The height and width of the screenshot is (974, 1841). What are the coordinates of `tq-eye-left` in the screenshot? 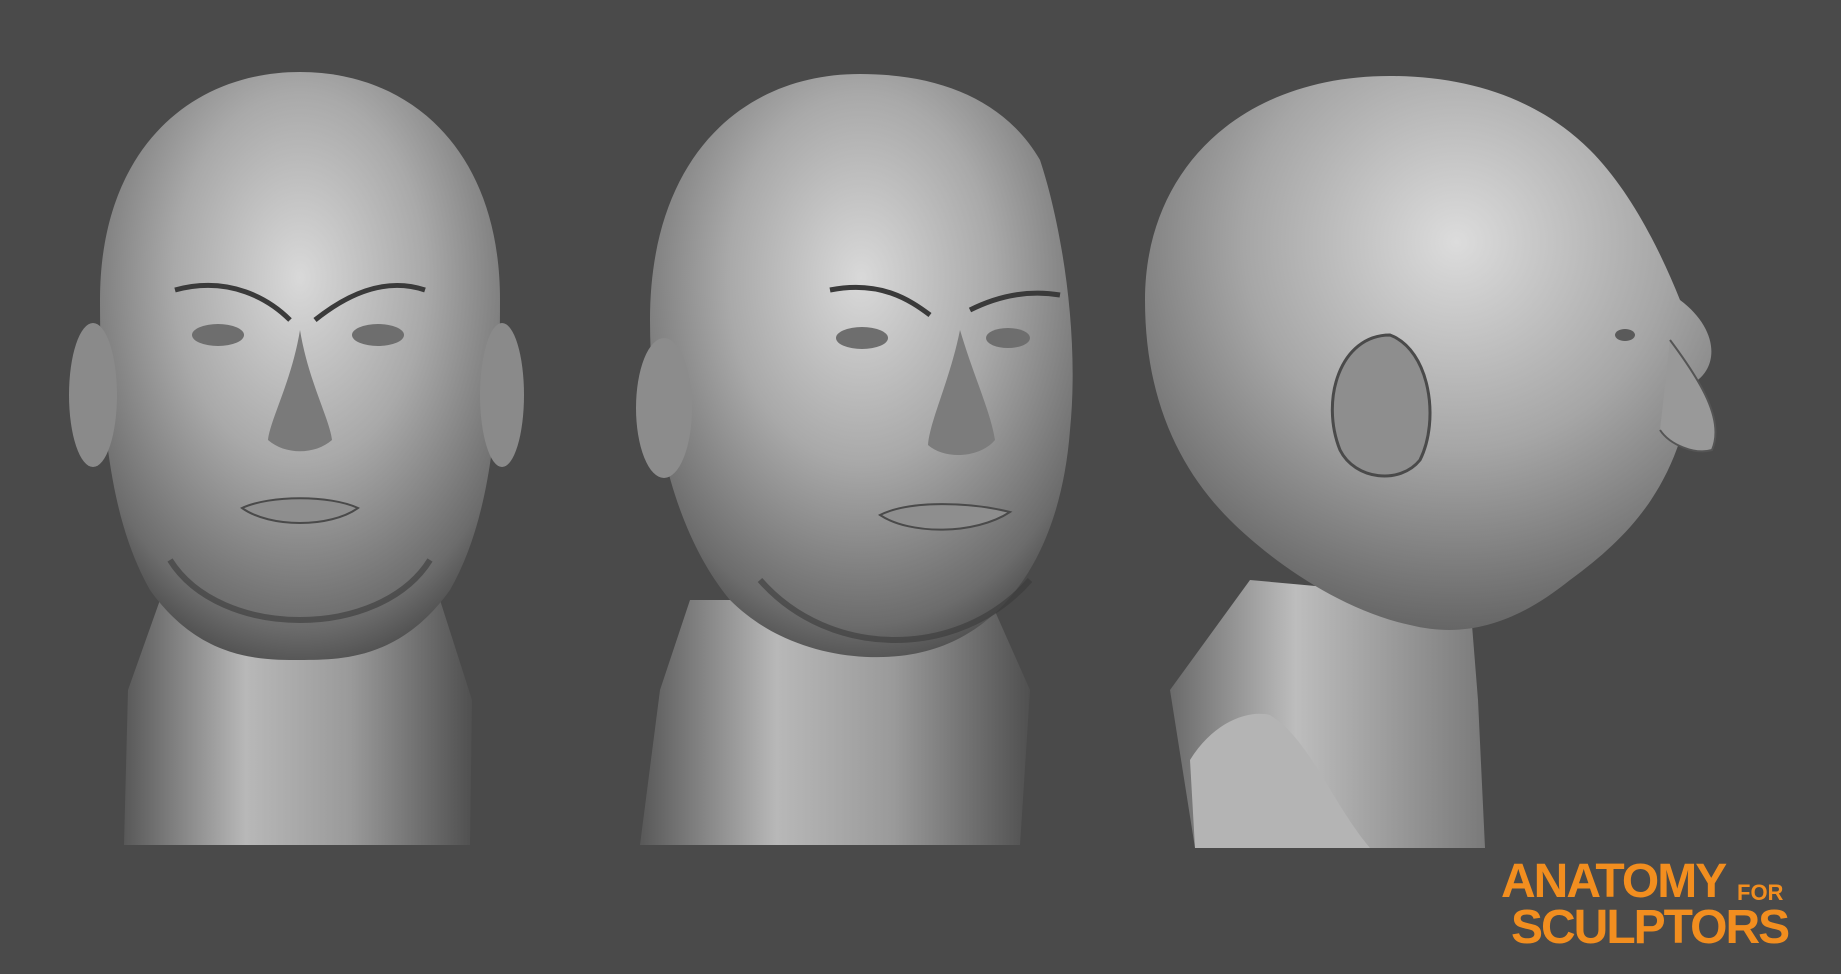 It's located at (862, 338).